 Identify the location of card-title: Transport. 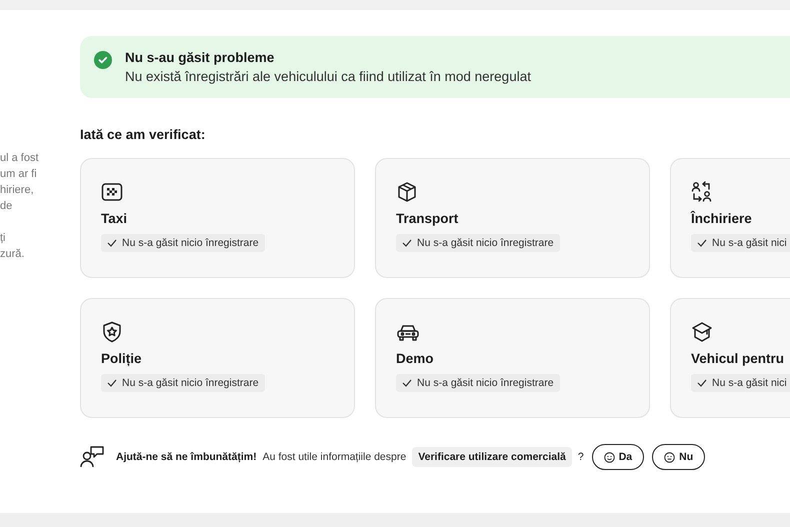
(427, 218).